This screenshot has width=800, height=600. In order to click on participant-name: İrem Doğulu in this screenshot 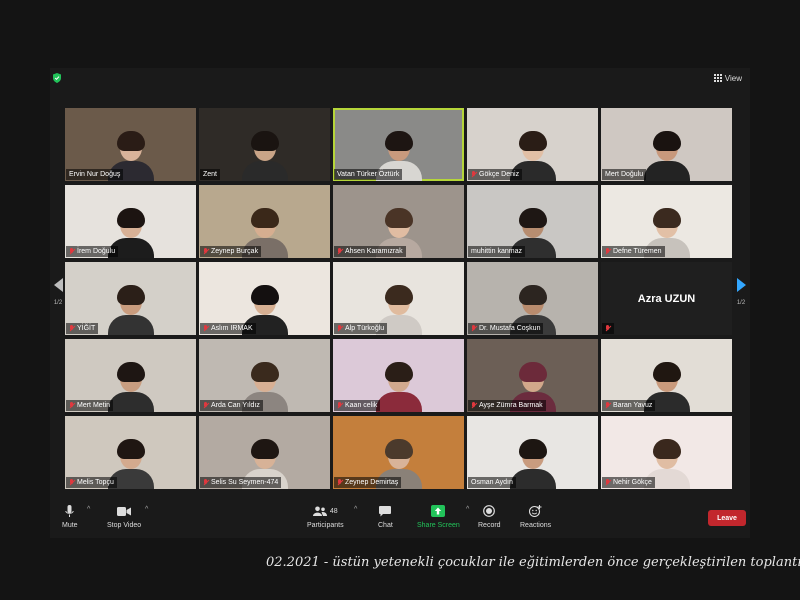, I will do `click(96, 251)`.